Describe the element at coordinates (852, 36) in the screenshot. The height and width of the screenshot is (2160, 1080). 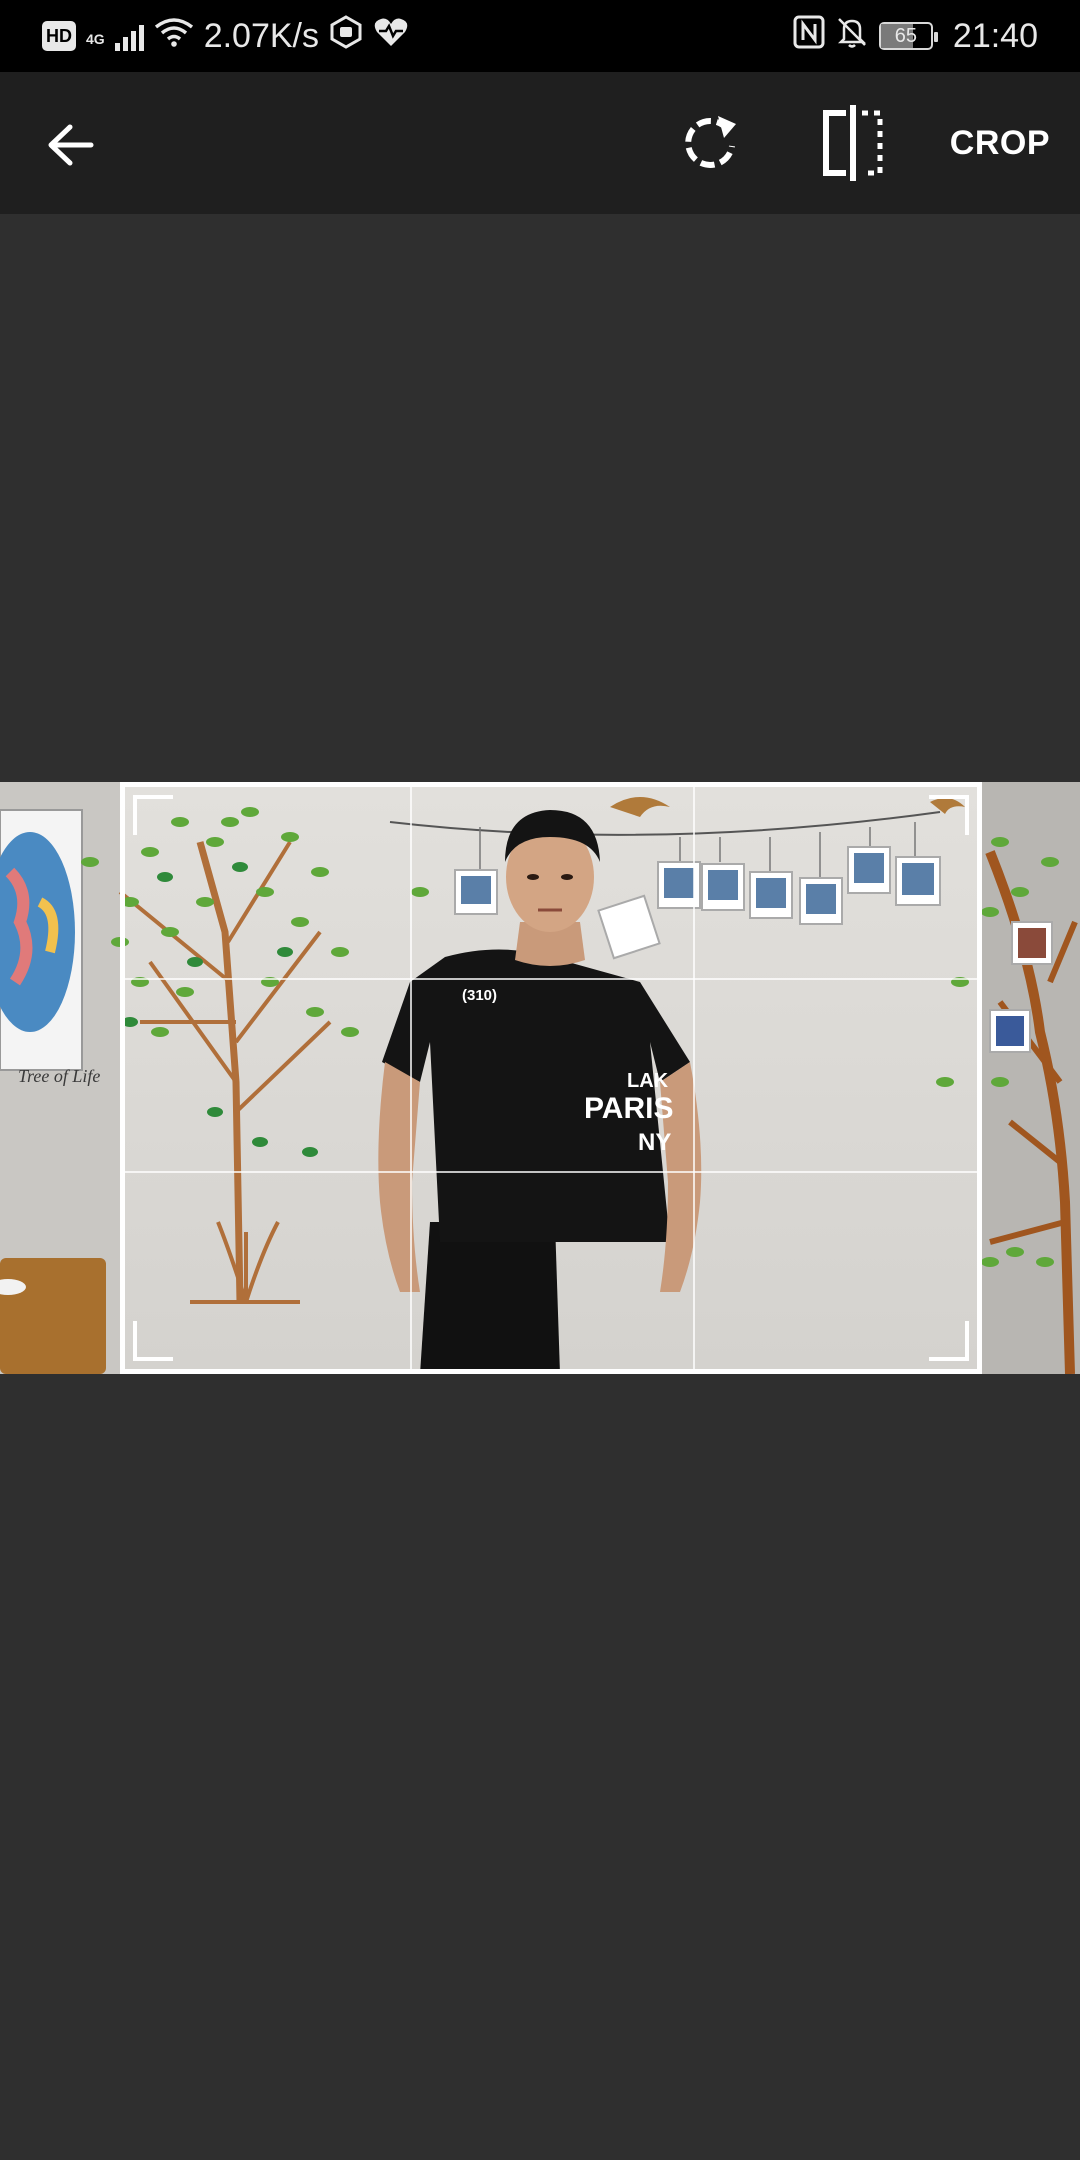
I see `bell-off-icon` at that location.